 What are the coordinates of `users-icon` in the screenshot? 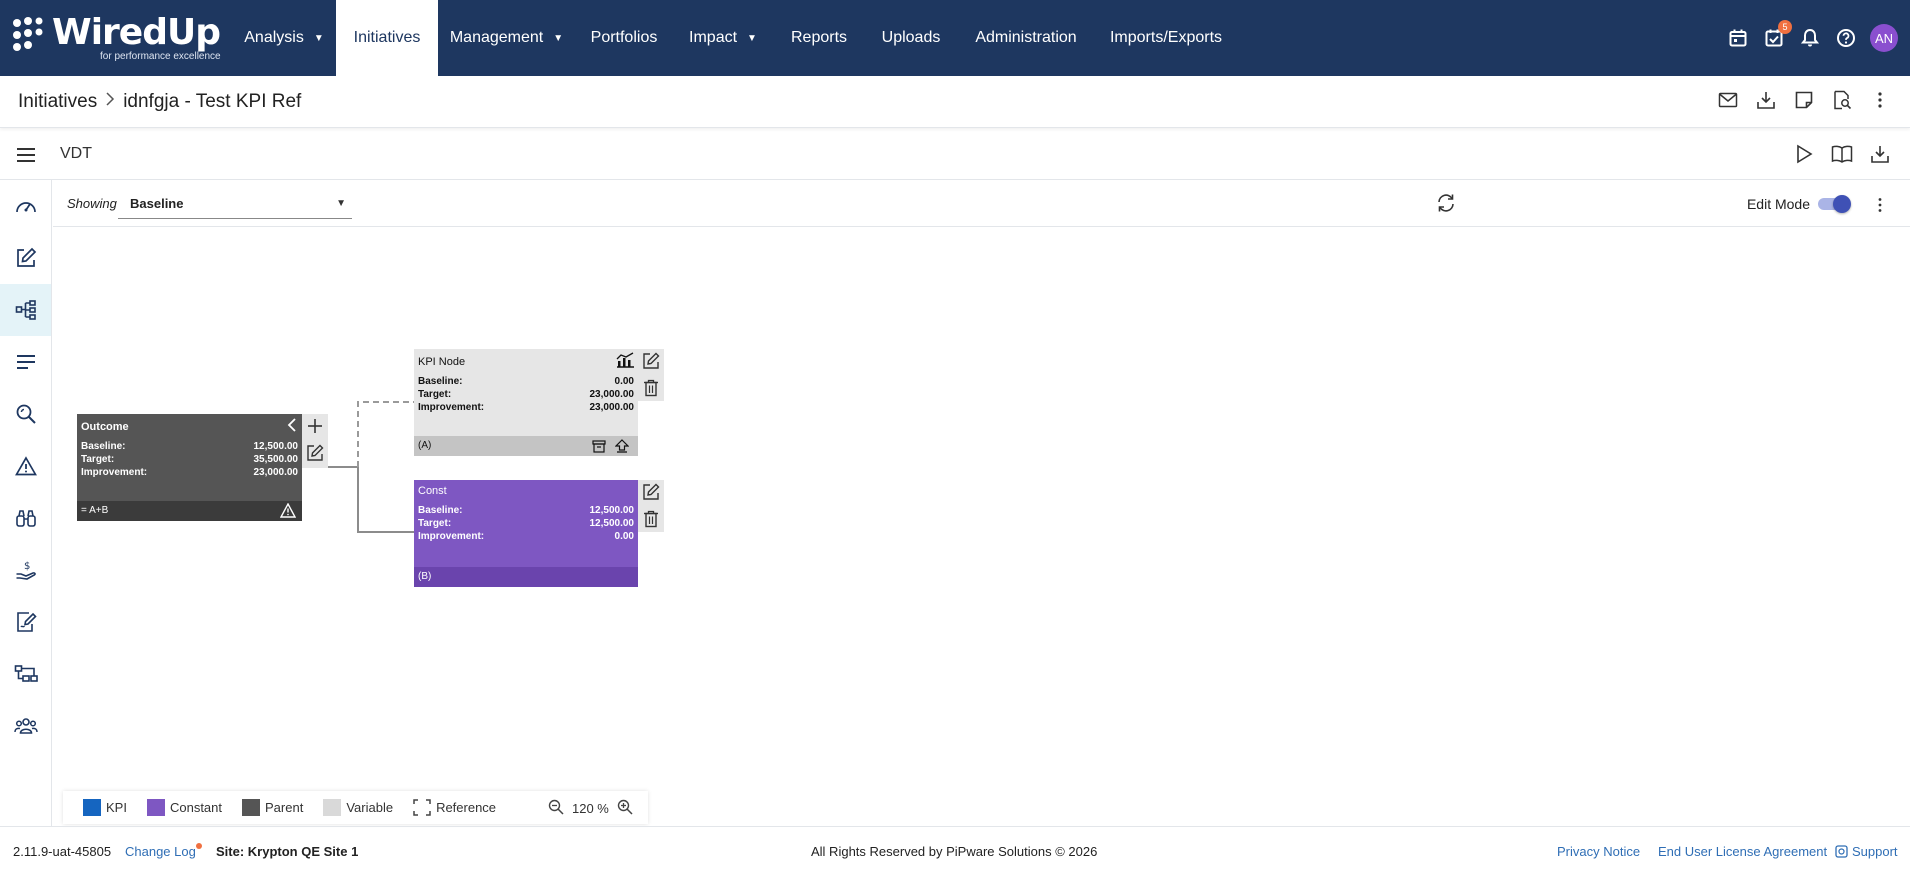 It's located at (25, 726).